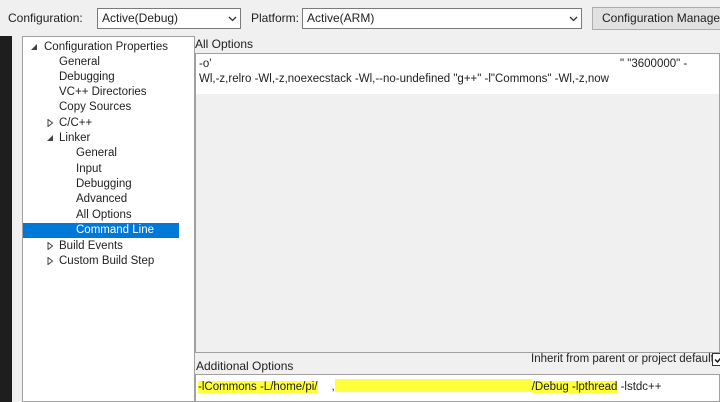  I want to click on tree-item-linker-general: General, so click(109, 153).